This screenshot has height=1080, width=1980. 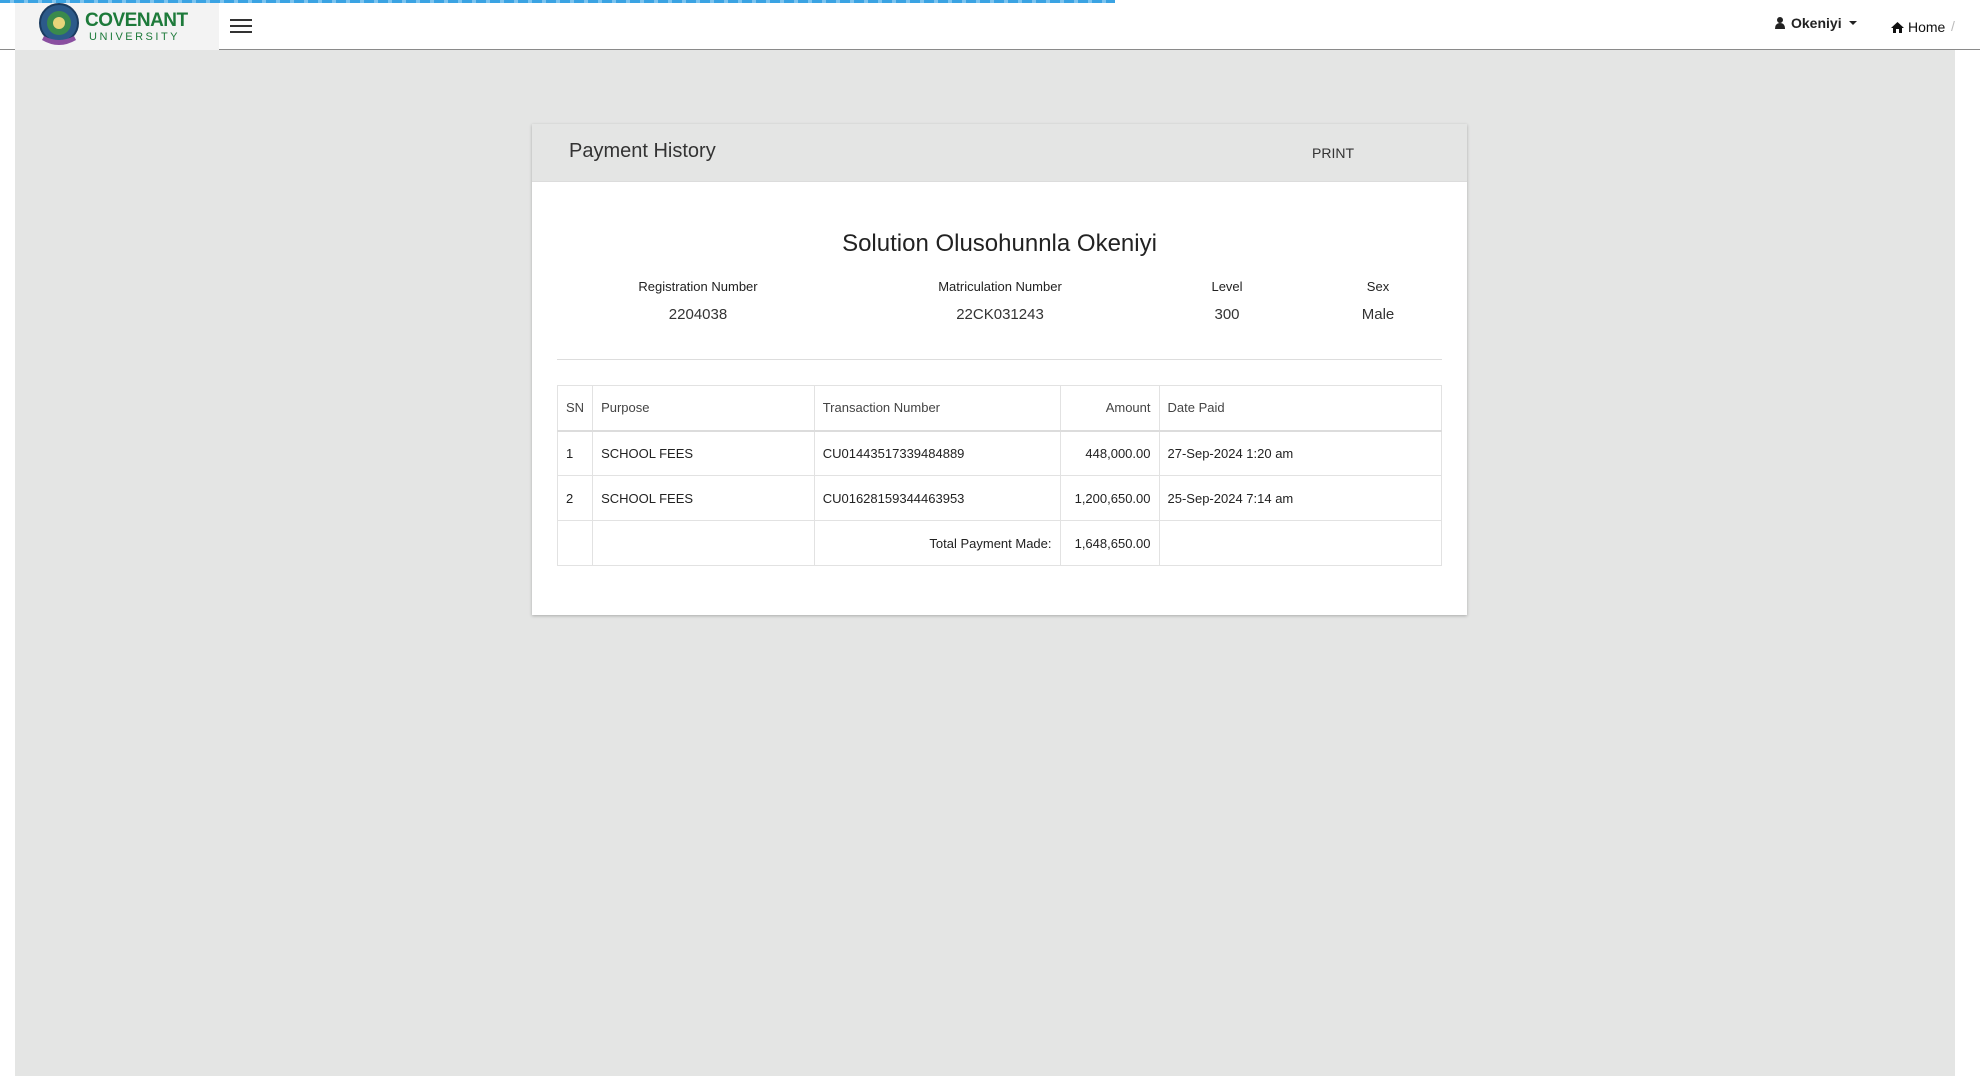 I want to click on caret-down-icon, so click(x=1852, y=23).